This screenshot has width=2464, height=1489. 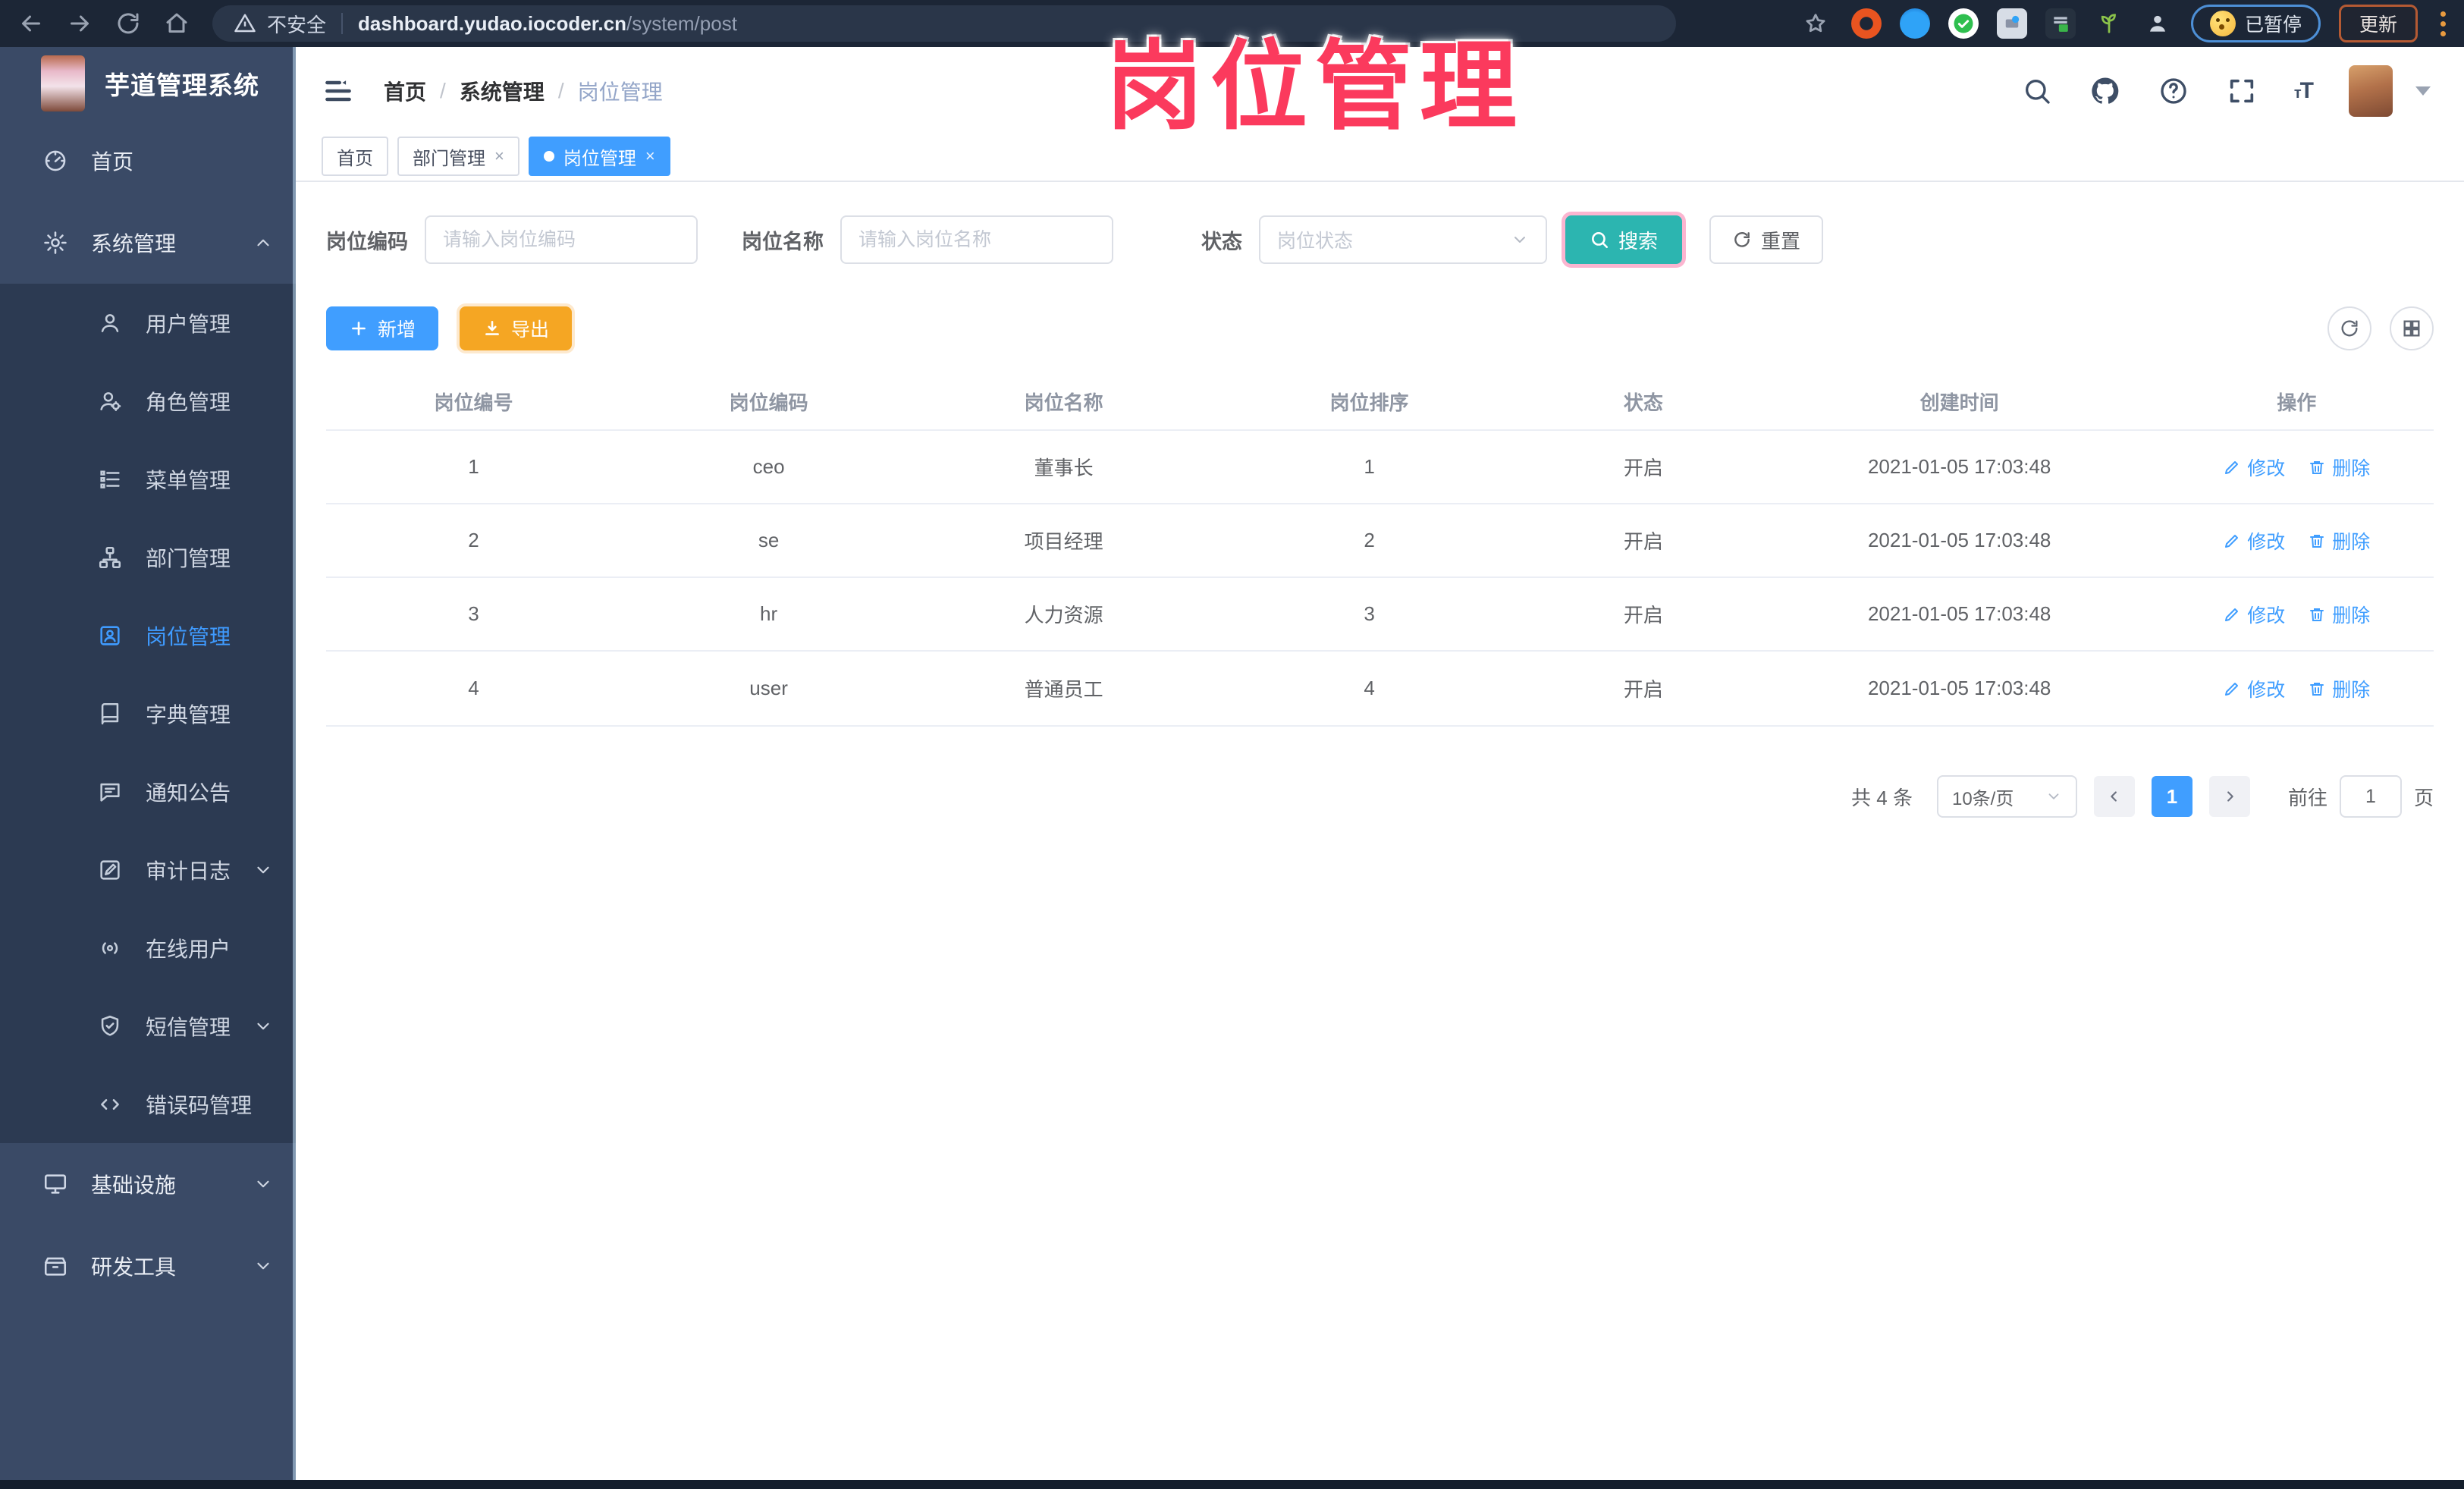 What do you see at coordinates (1766, 240) in the screenshot?
I see `reset-button: 重置` at bounding box center [1766, 240].